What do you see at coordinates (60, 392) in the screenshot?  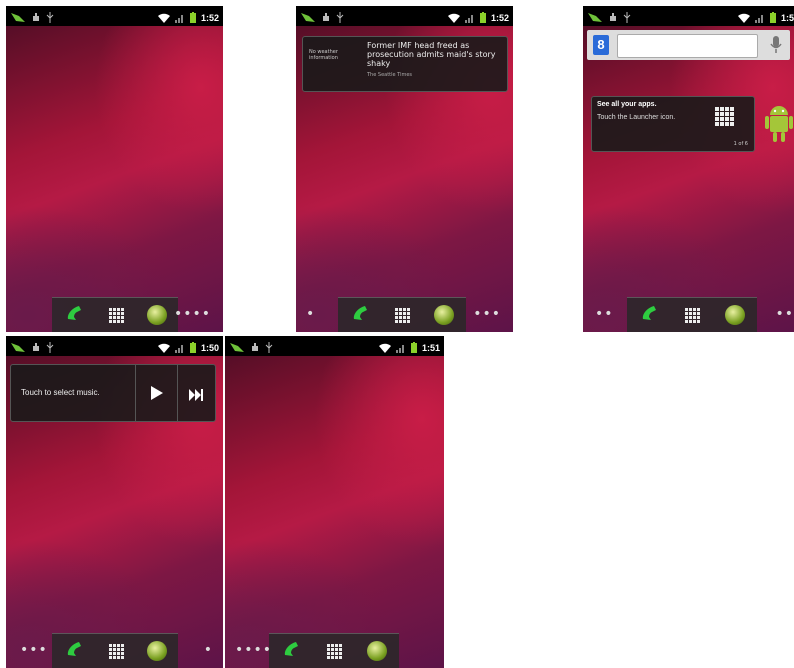 I see `music-select-label: Touch to select music.` at bounding box center [60, 392].